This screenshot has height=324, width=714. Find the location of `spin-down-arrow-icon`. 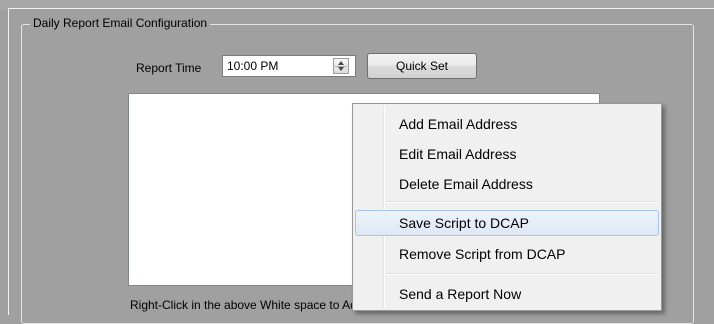

spin-down-arrow-icon is located at coordinates (341, 69).